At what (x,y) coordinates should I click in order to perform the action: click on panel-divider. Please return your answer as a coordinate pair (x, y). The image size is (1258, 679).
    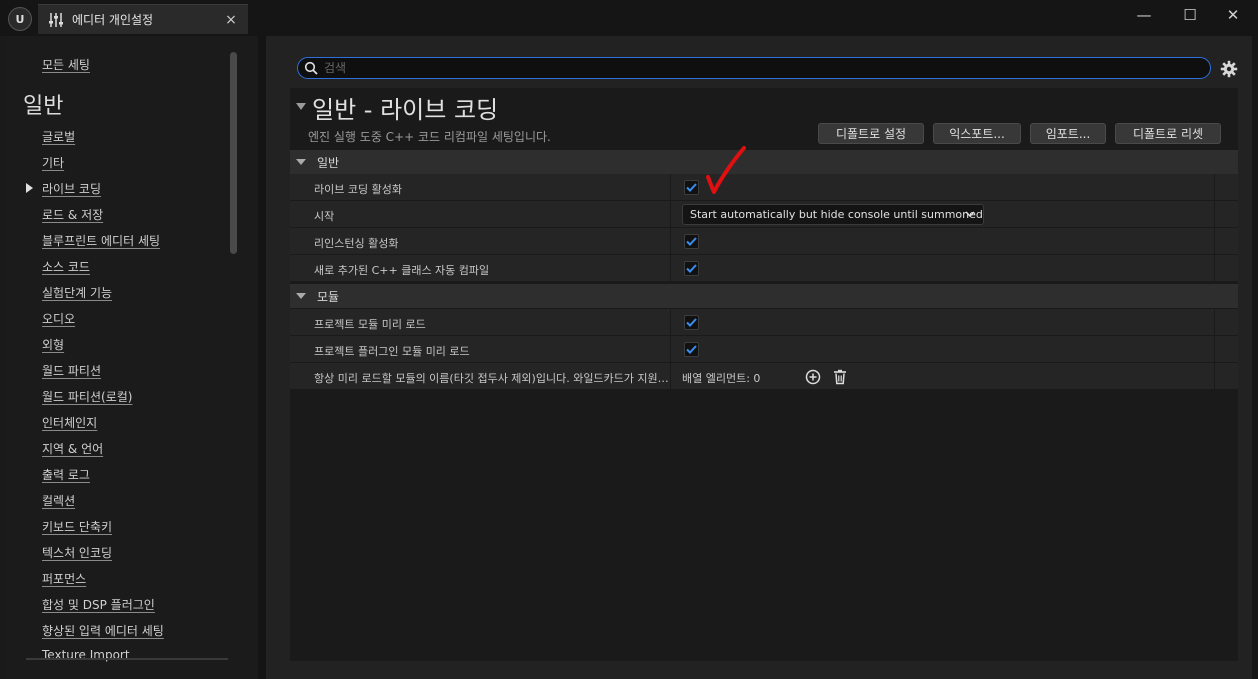
    Looking at the image, I should click on (262, 357).